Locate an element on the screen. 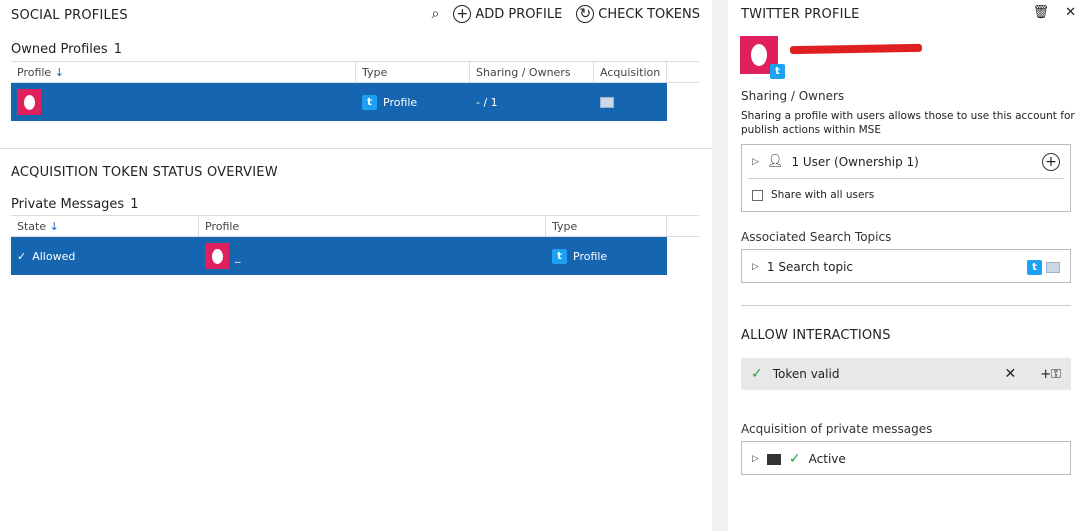 This screenshot has height=531, width=1084. add-key-icon: +⚿ is located at coordinates (1050, 374).